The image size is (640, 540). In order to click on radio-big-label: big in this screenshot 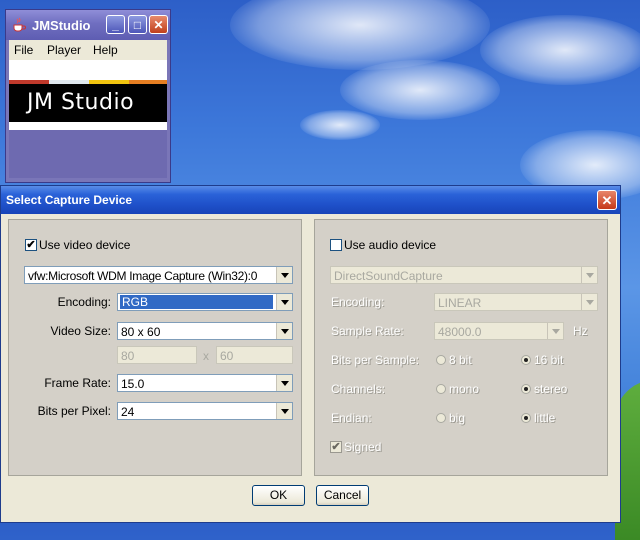, I will do `click(457, 418)`.